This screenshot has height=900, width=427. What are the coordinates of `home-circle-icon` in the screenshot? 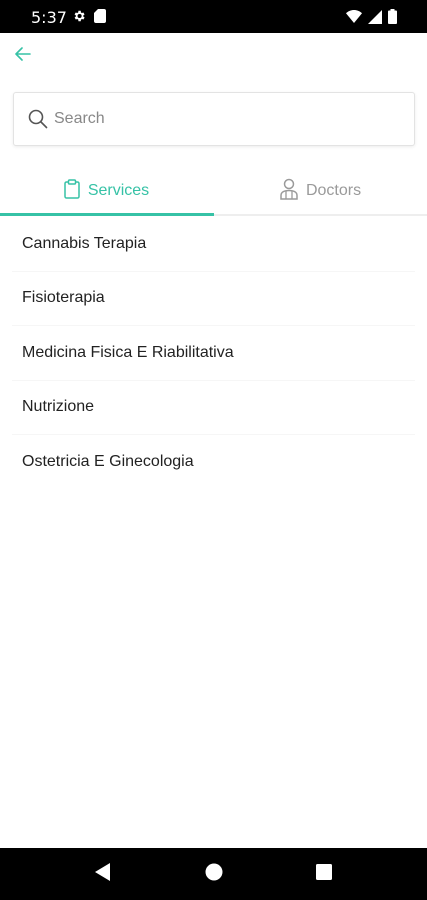 It's located at (214, 874).